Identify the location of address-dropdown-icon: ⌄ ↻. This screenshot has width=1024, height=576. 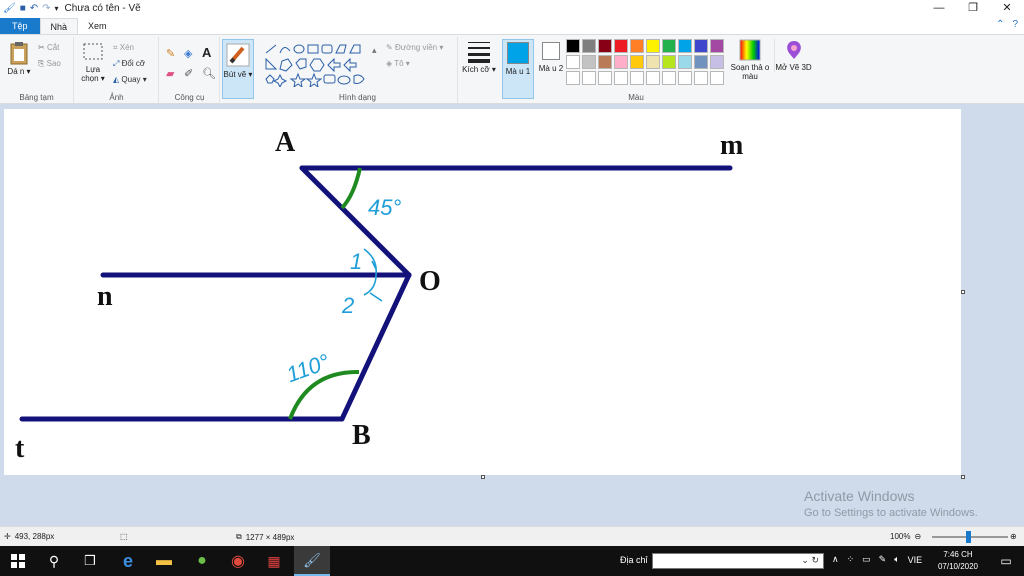
(810, 560).